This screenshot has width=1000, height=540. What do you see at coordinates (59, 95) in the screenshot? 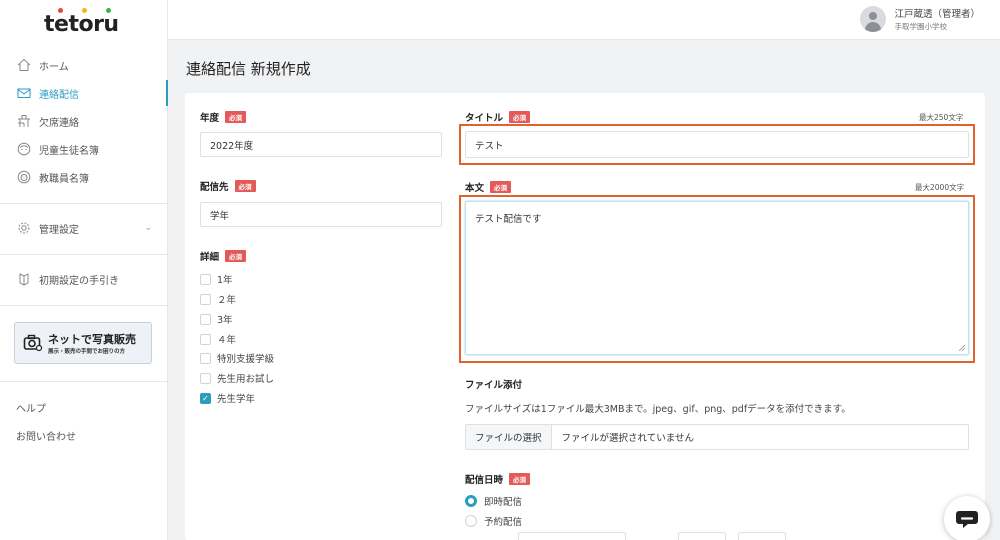
I see `sidebar-item-label: 連絡配信` at bounding box center [59, 95].